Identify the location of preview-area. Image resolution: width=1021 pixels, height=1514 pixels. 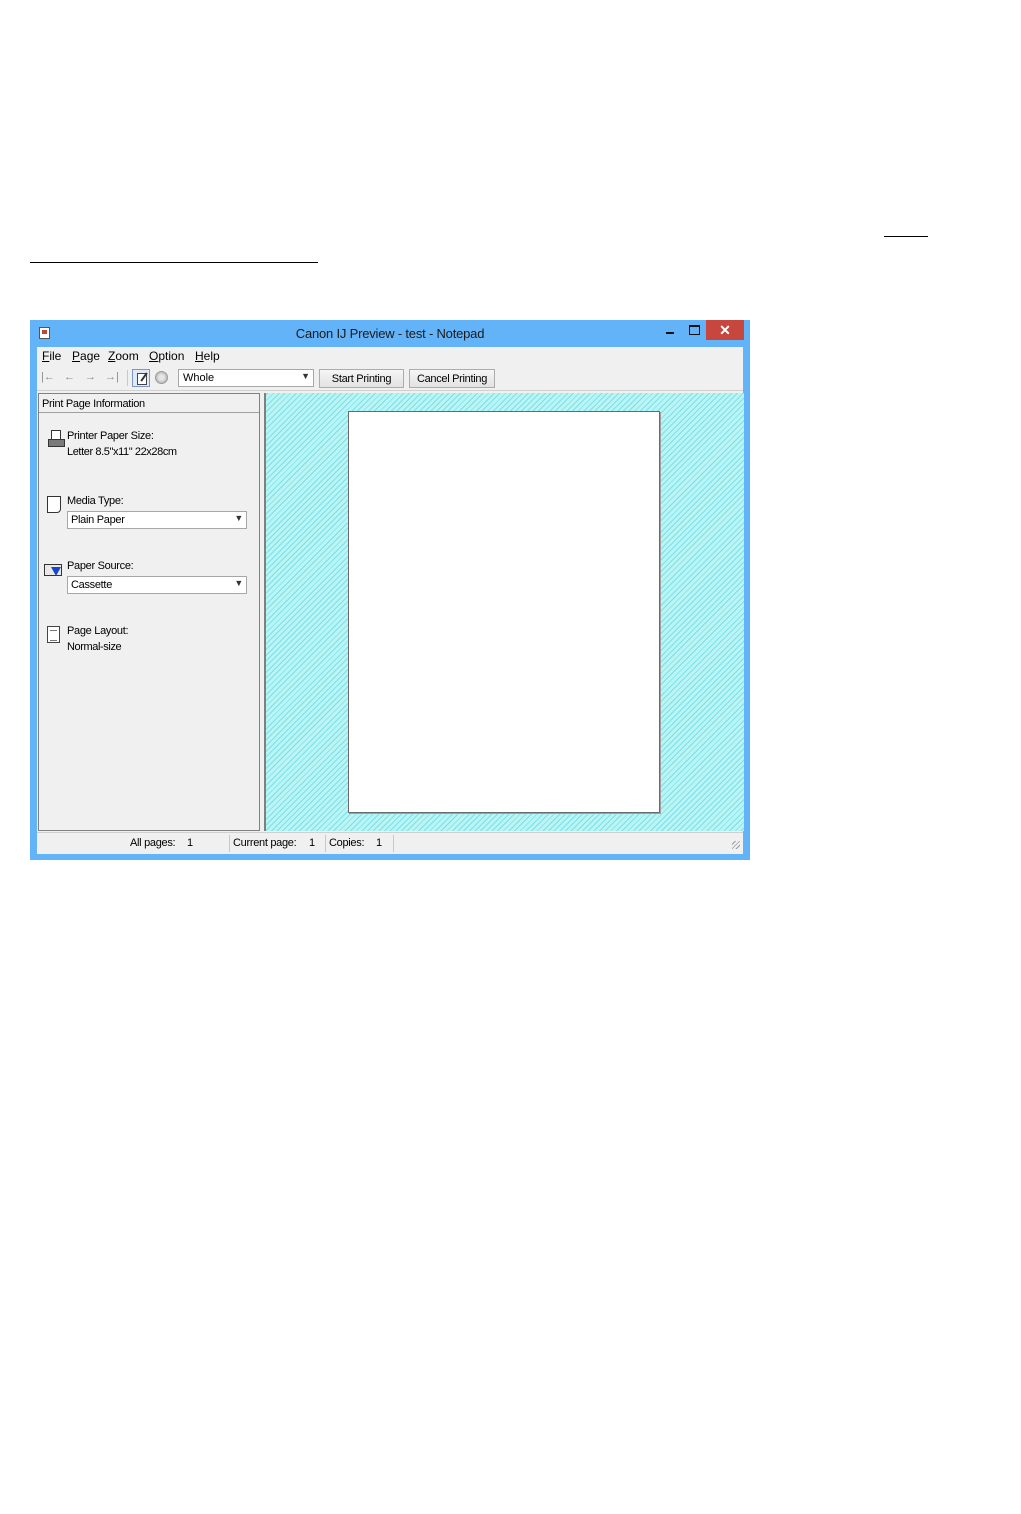
(504, 612).